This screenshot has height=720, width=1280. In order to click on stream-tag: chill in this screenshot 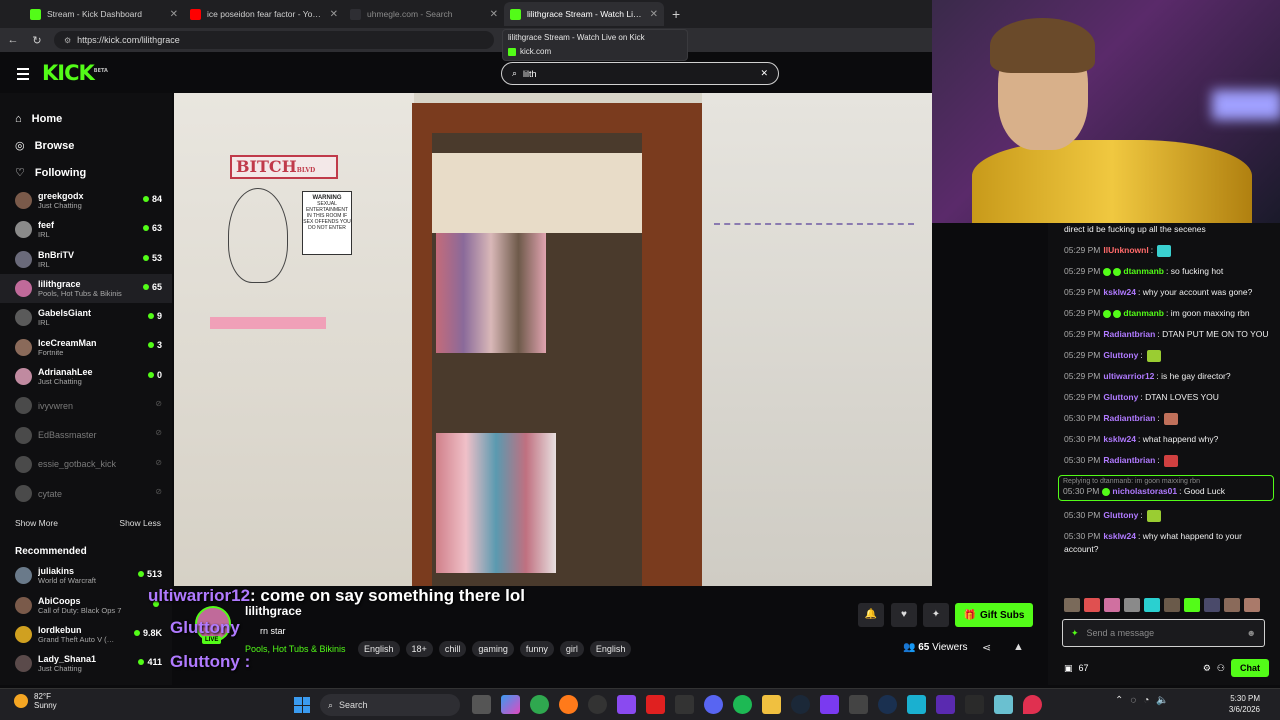, I will do `click(452, 649)`.